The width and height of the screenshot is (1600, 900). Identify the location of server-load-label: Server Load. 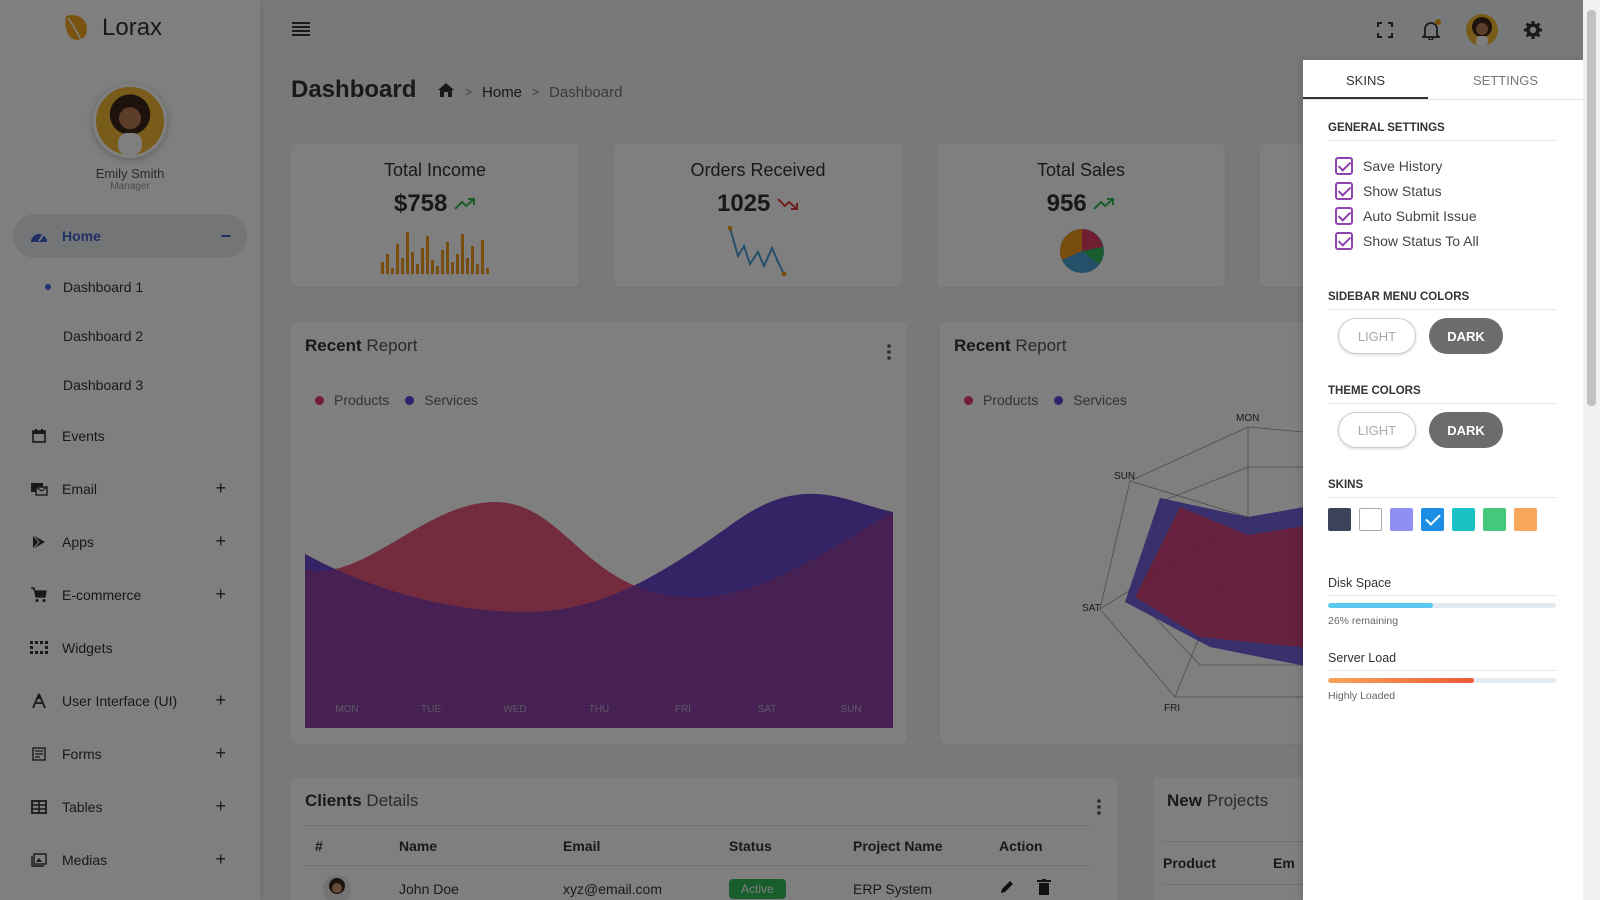
(1442, 661).